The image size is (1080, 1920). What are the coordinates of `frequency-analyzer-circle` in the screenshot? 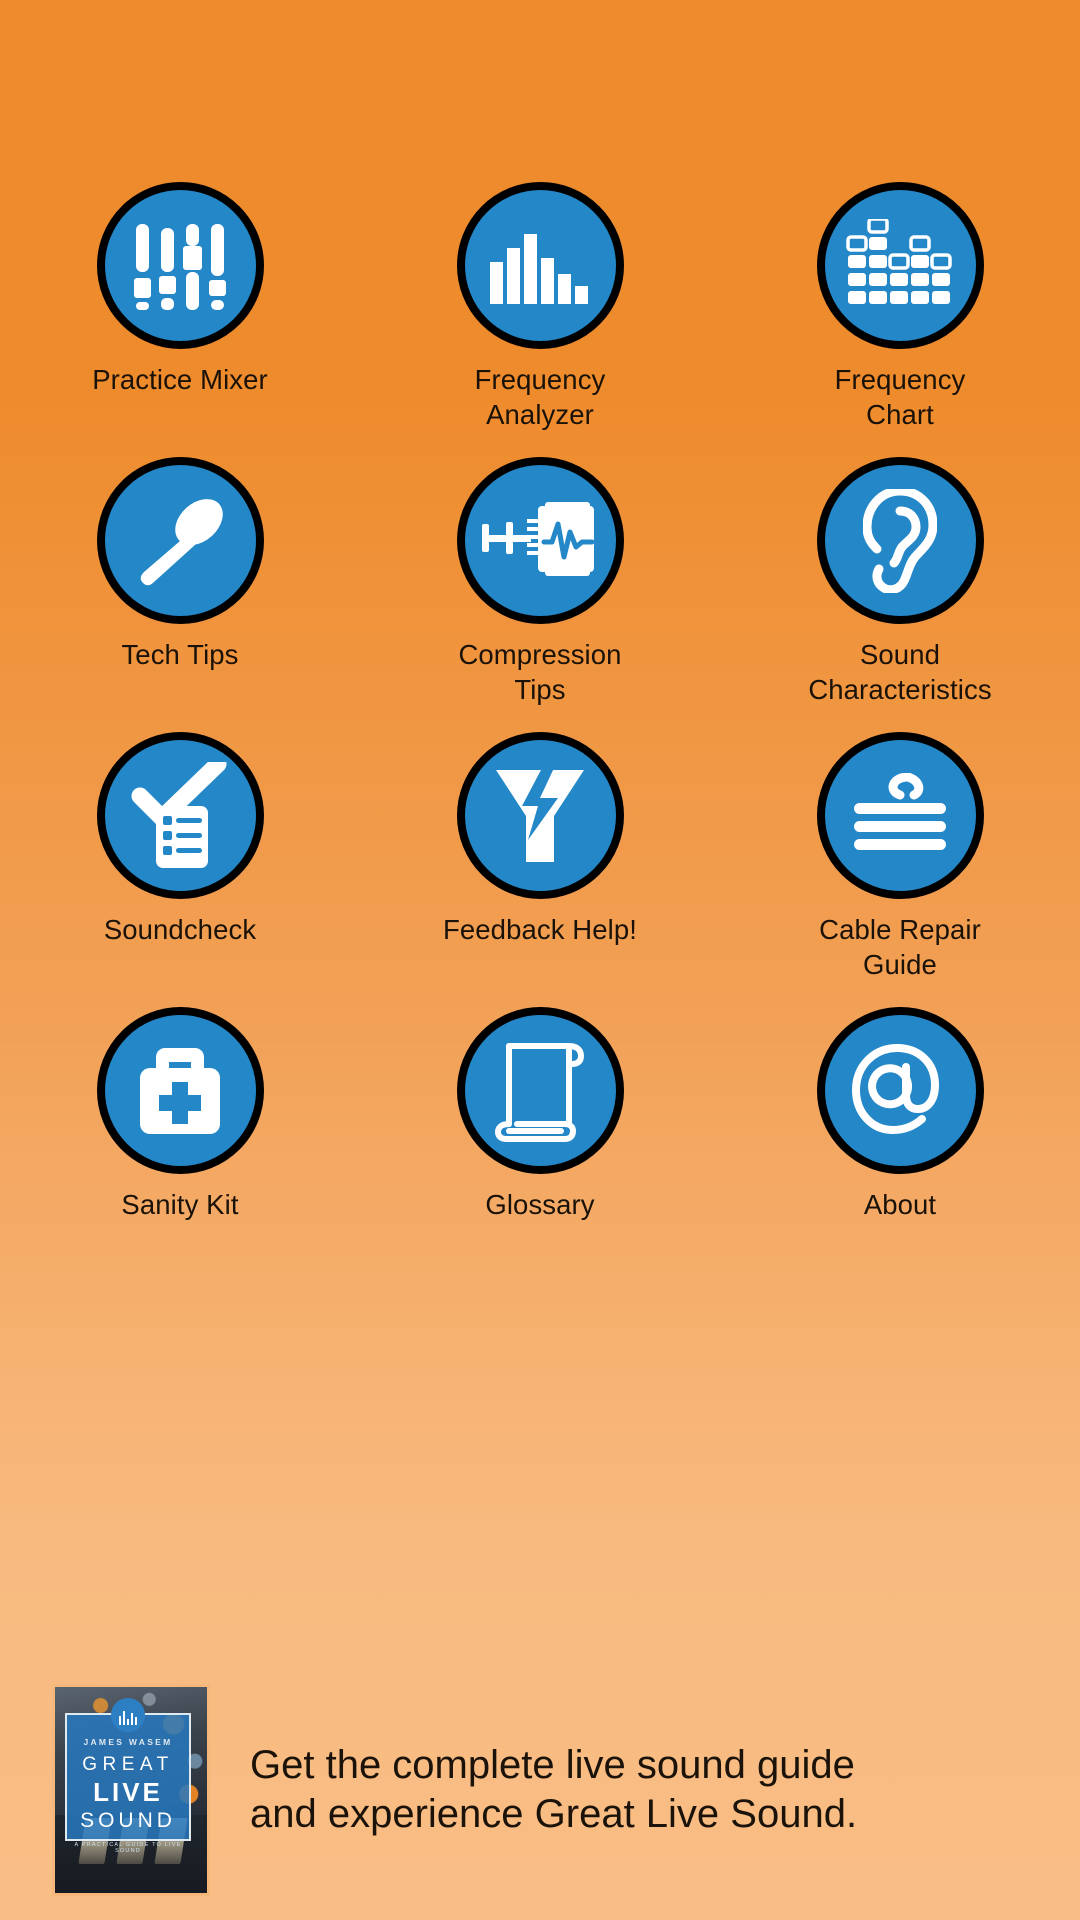 It's located at (540, 265).